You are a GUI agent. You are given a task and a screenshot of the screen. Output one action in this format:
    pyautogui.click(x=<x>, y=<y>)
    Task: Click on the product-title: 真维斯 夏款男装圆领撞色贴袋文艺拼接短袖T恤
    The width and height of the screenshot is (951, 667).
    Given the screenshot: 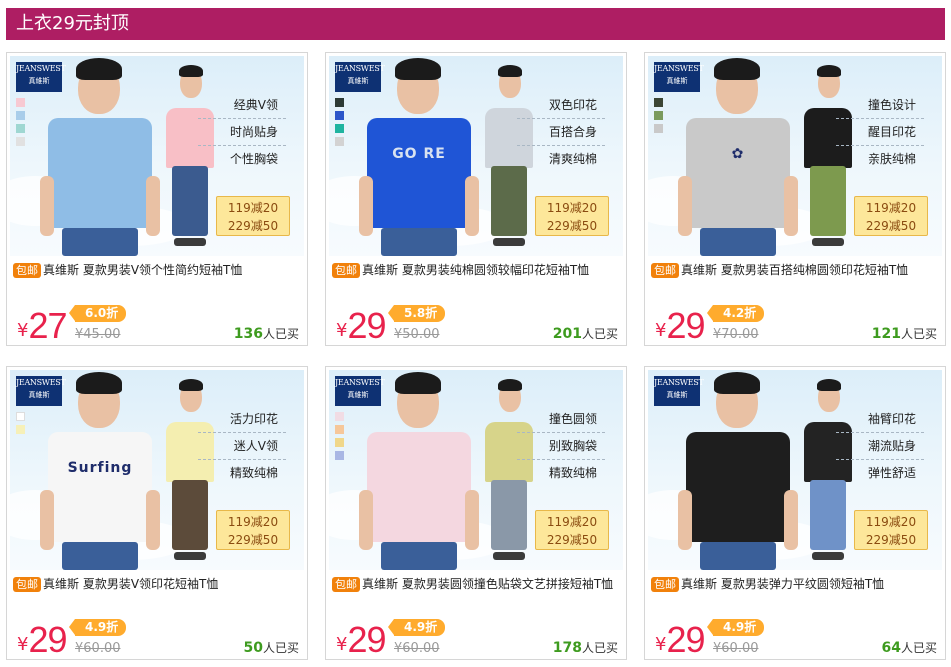 What is the action you would take?
    pyautogui.click(x=487, y=584)
    